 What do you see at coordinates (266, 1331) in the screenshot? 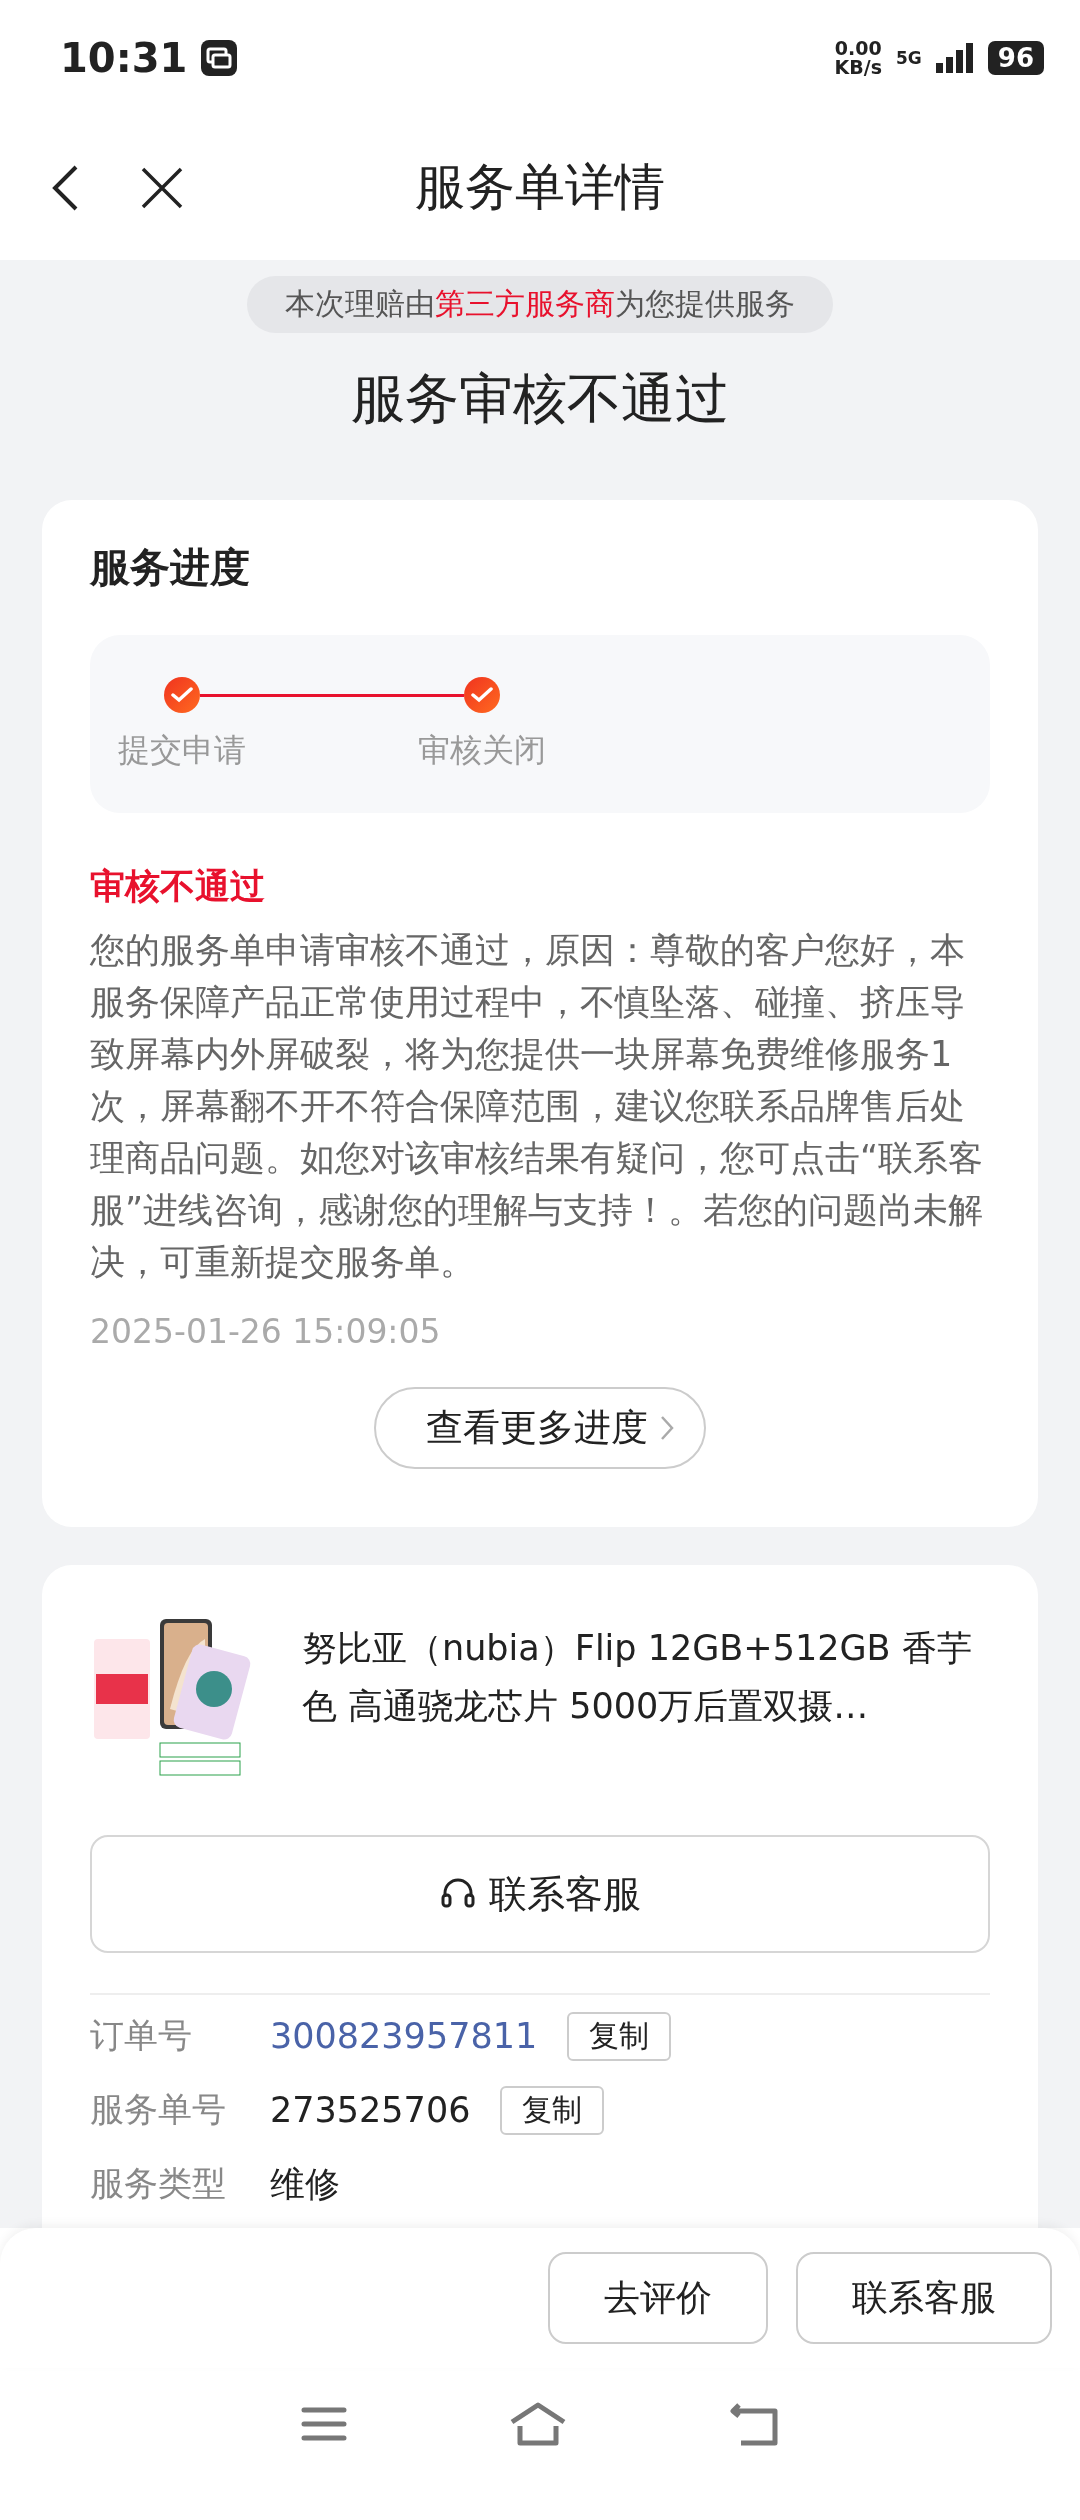
I see `result-time: 2025-01-26 15:09:05` at bounding box center [266, 1331].